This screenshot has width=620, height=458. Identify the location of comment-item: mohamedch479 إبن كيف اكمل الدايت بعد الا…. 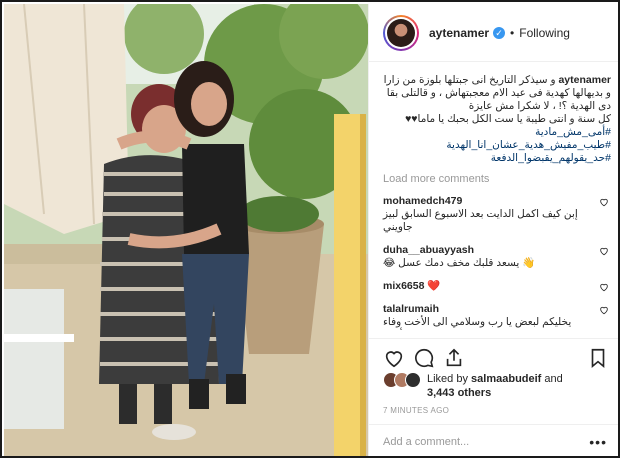
(497, 214).